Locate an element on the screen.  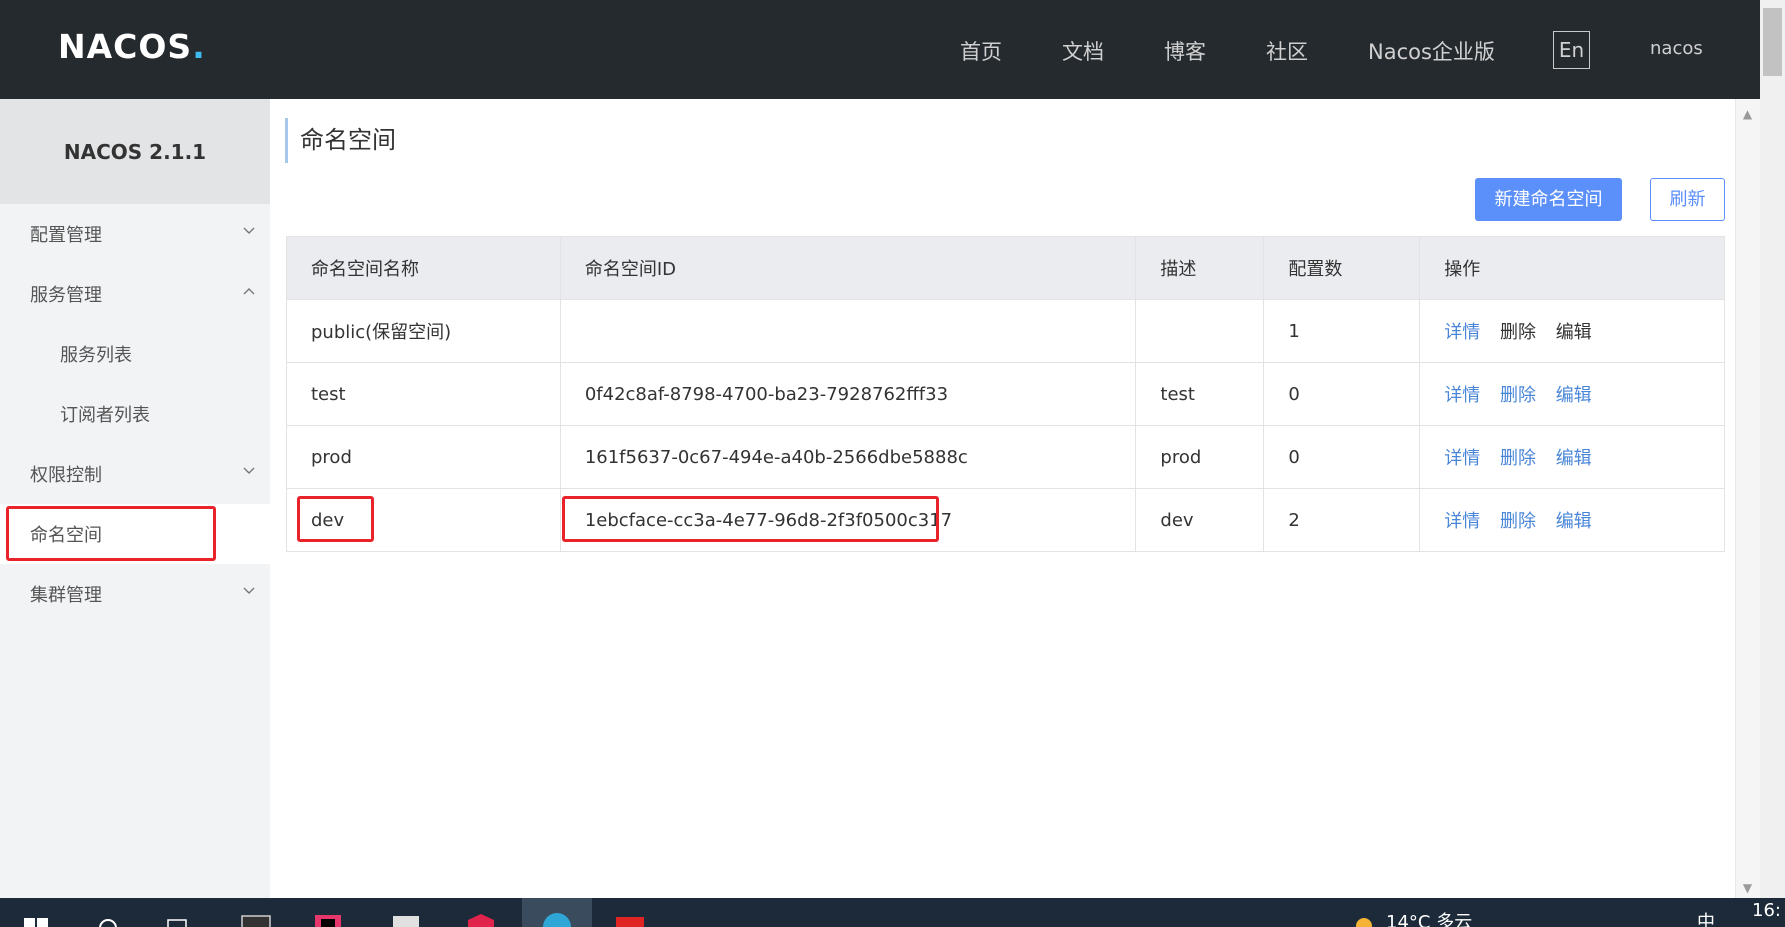
sidebar-item-namespace: 命名空间 is located at coordinates (135, 534).